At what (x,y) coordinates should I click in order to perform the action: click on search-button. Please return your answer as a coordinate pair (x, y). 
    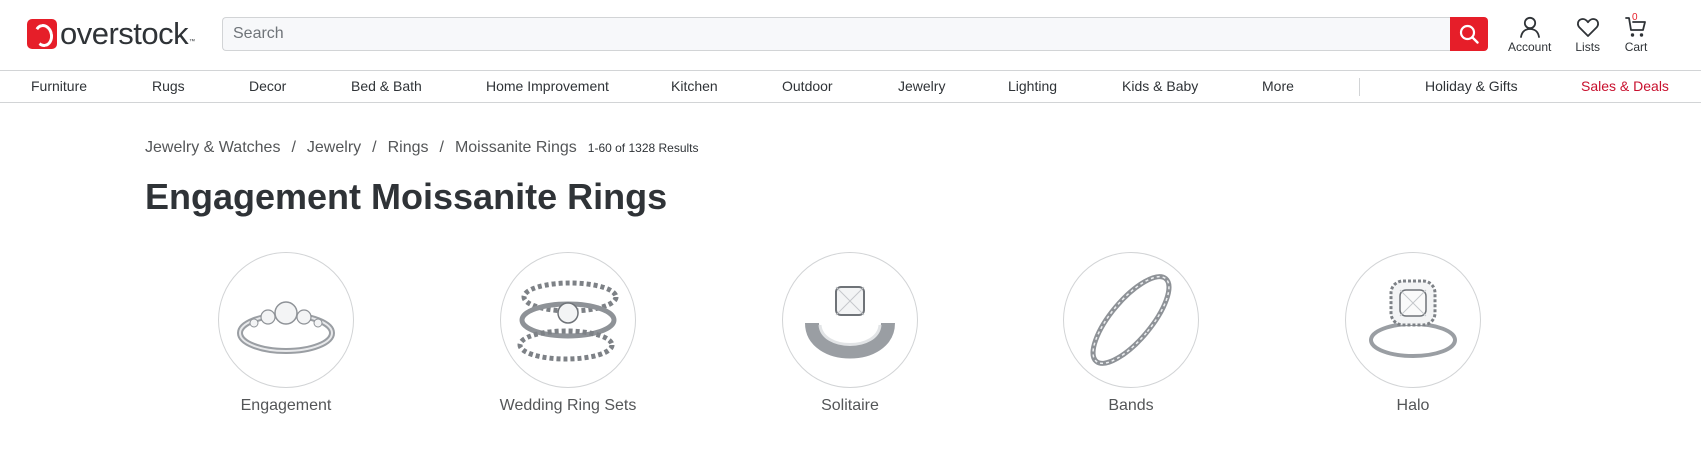
    Looking at the image, I should click on (1469, 34).